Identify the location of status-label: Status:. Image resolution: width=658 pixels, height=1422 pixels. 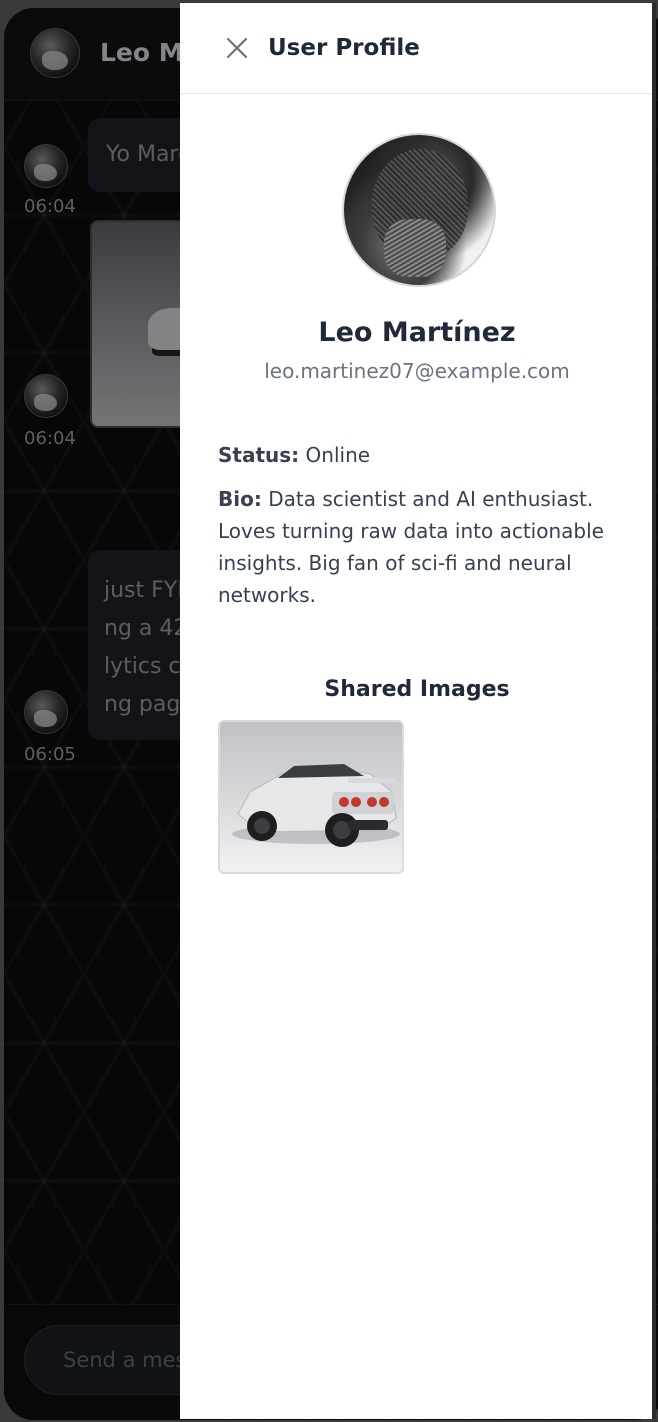
(259, 455).